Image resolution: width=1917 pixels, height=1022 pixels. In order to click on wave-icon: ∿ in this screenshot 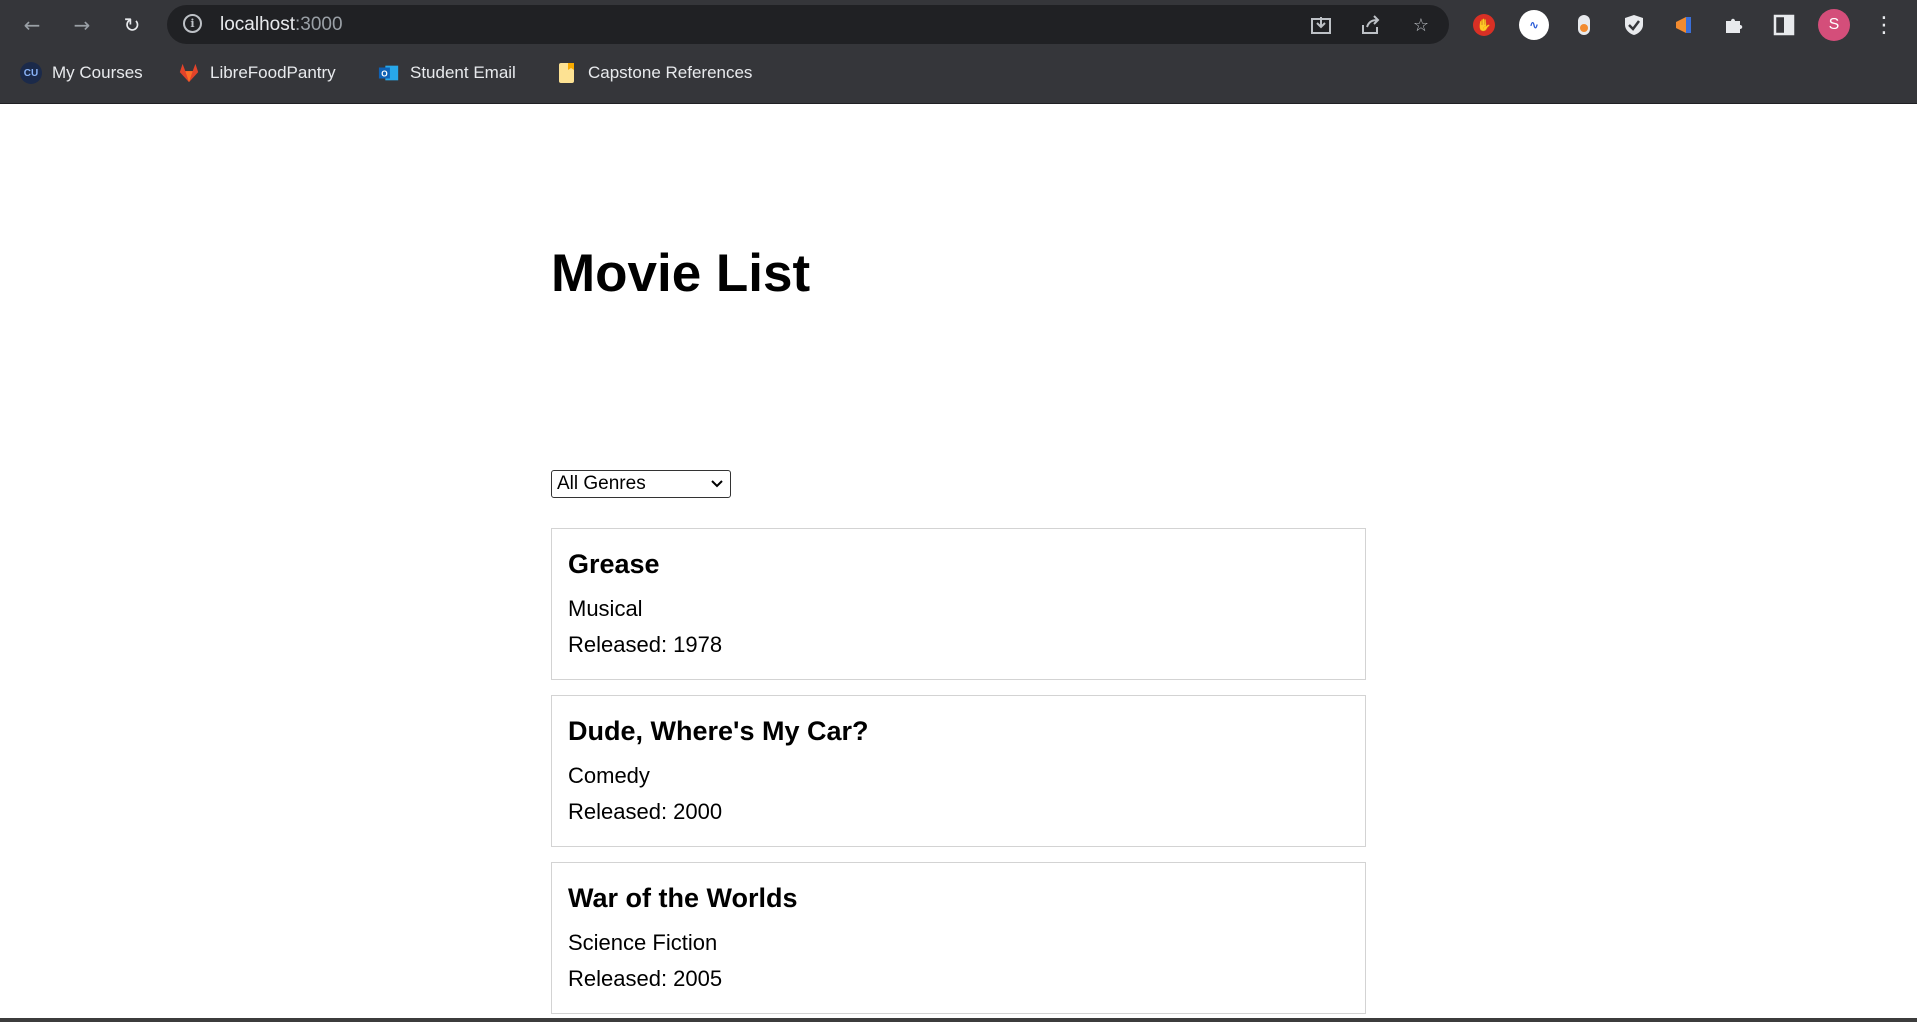, I will do `click(1534, 25)`.